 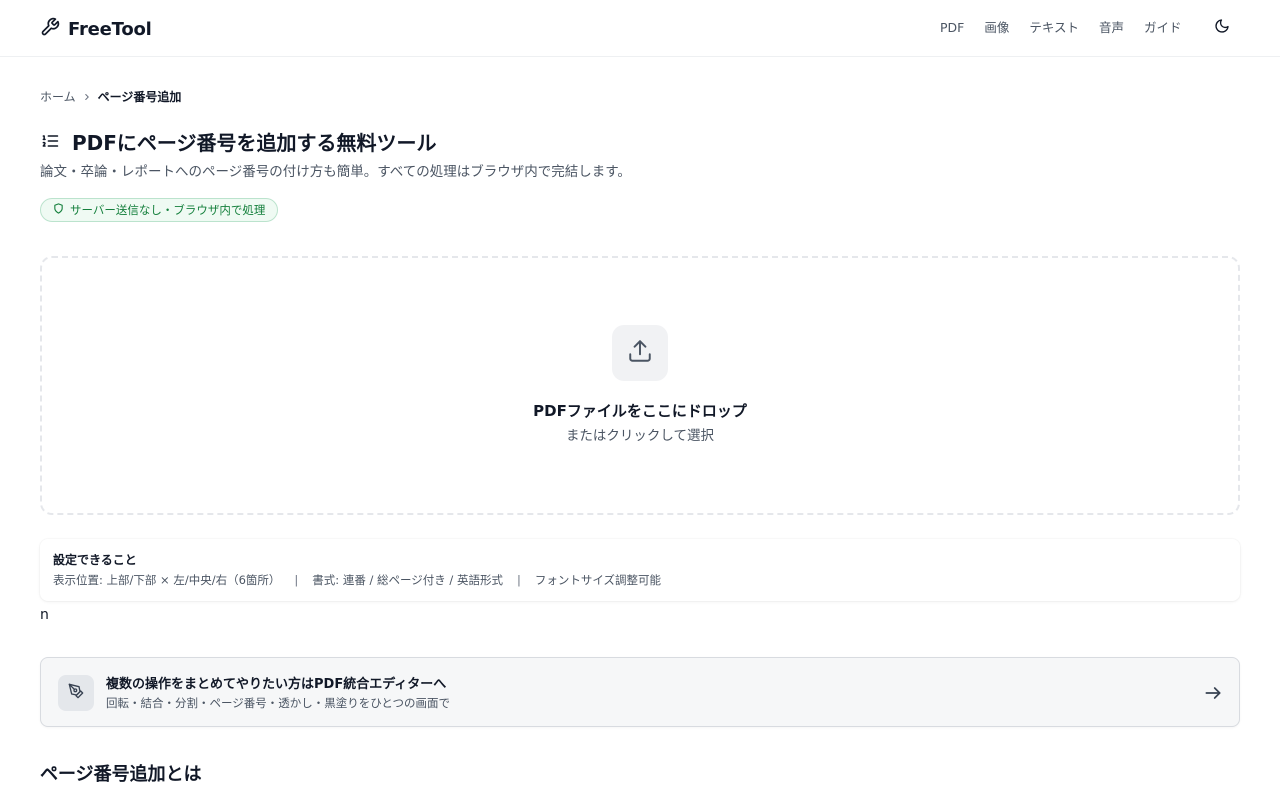 What do you see at coordinates (110, 29) in the screenshot?
I see `logo-text: FreeTool` at bounding box center [110, 29].